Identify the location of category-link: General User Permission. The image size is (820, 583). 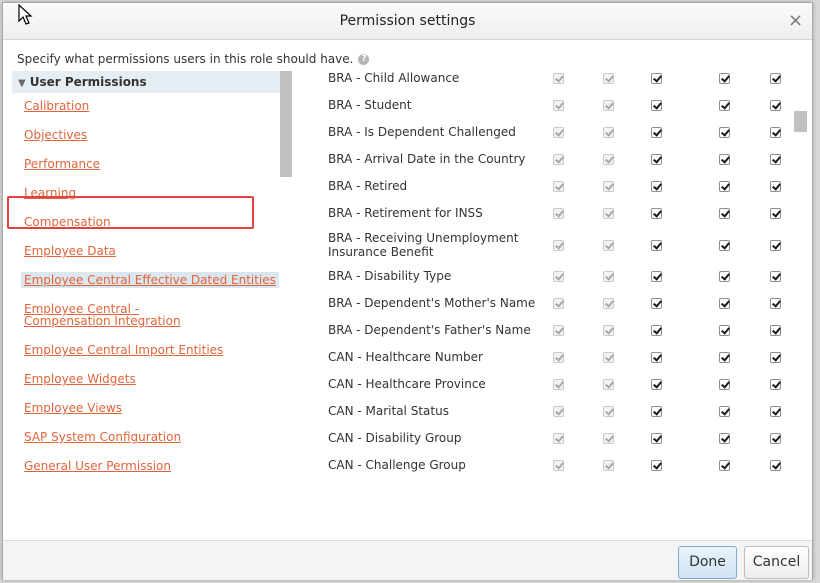
(97, 466).